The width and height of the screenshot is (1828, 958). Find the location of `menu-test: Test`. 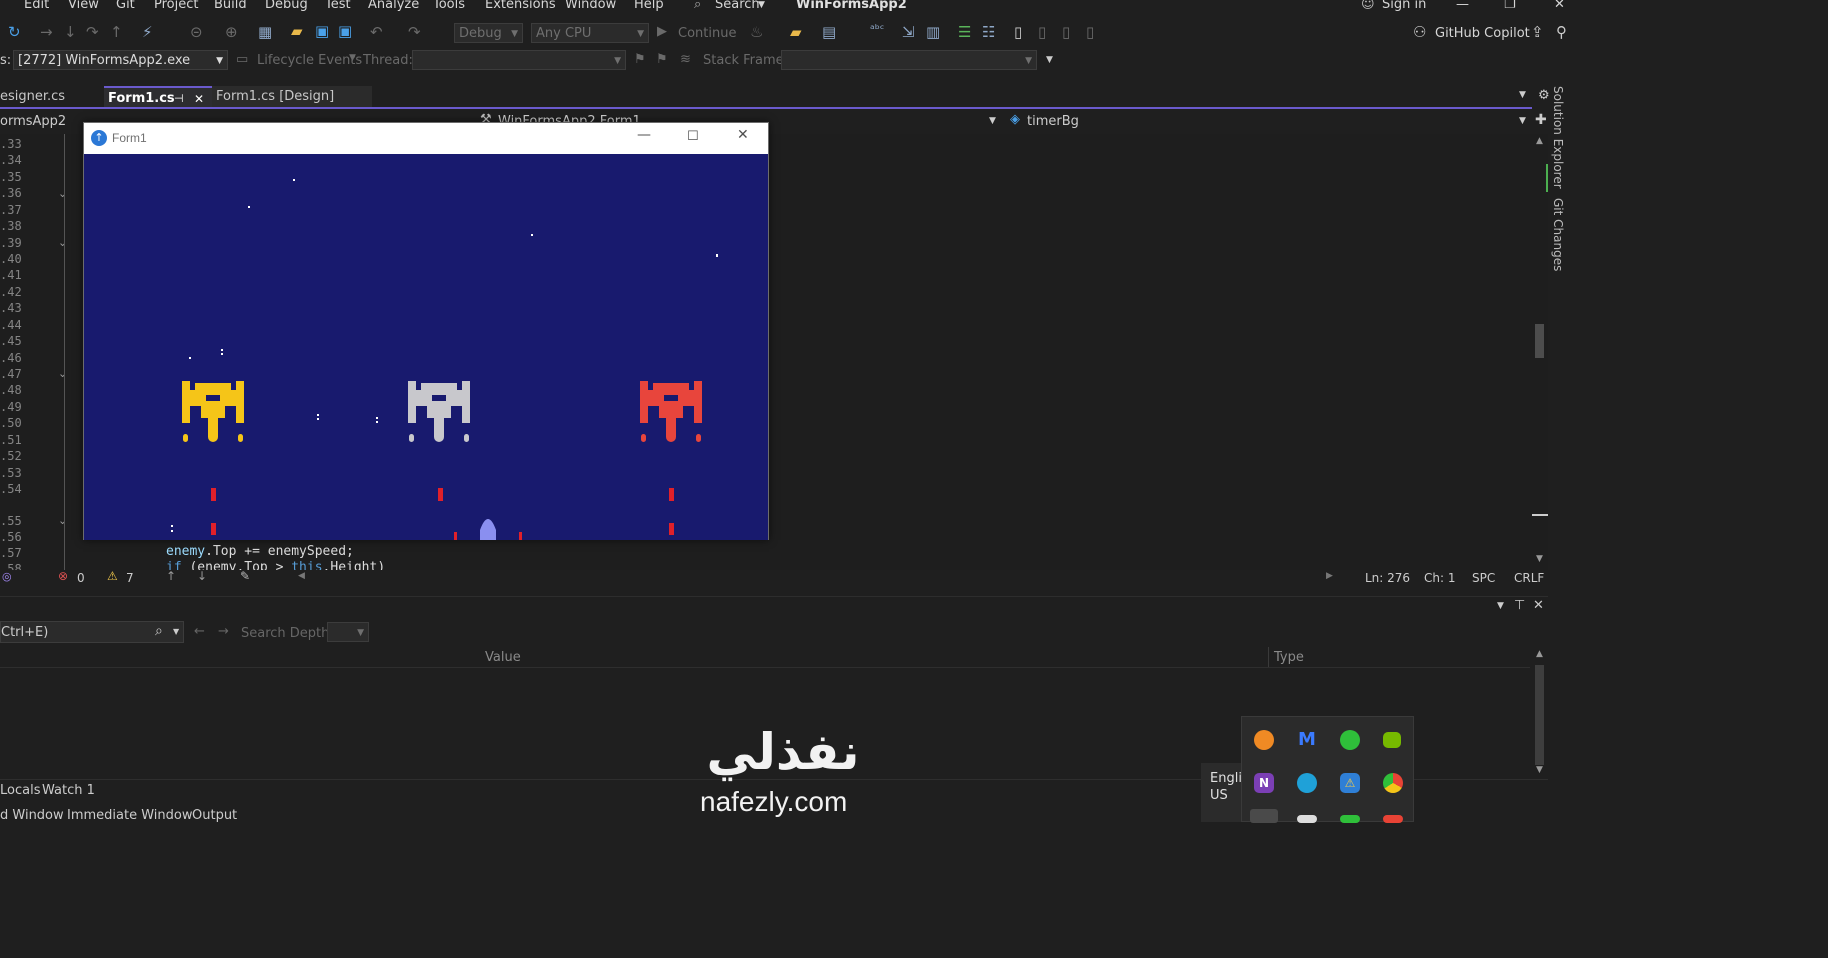

menu-test: Test is located at coordinates (338, 6).